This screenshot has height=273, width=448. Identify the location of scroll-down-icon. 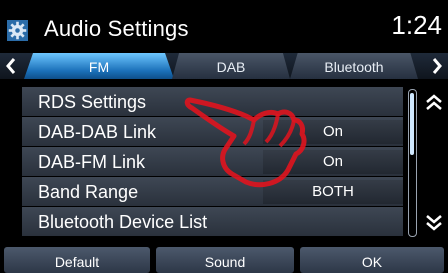
(434, 222).